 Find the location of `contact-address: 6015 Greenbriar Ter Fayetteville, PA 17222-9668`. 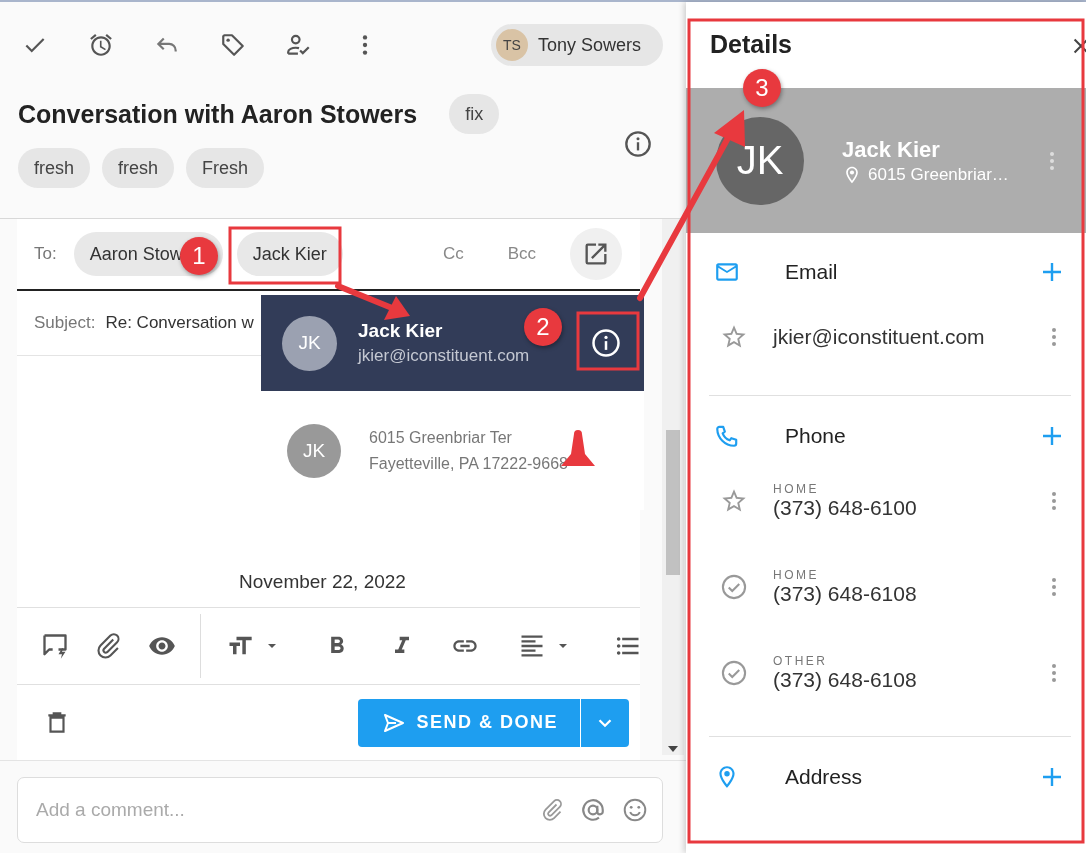

contact-address: 6015 Greenbriar Ter Fayetteville, PA 17222-9668 is located at coordinates (468, 450).